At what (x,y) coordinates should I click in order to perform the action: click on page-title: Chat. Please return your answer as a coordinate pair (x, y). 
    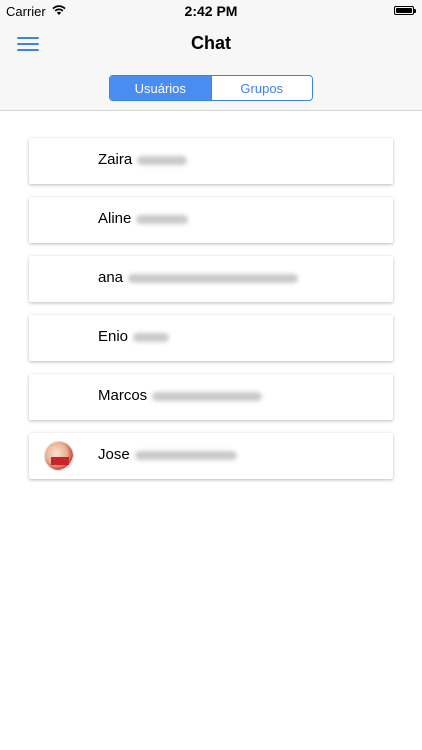
    Looking at the image, I should click on (211, 43).